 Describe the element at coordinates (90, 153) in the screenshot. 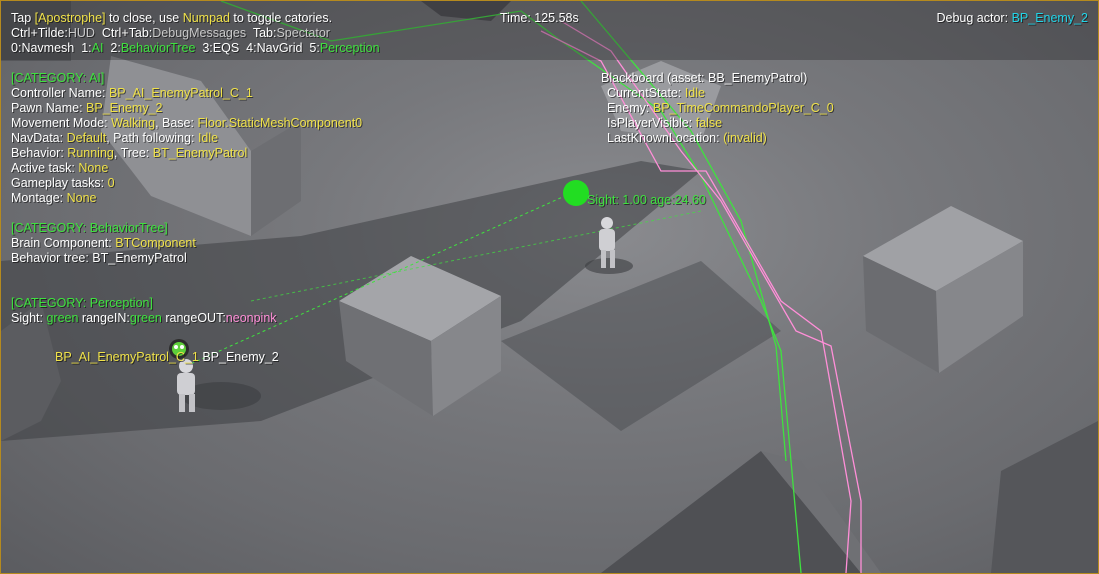

I see `behavior-value: Running` at that location.